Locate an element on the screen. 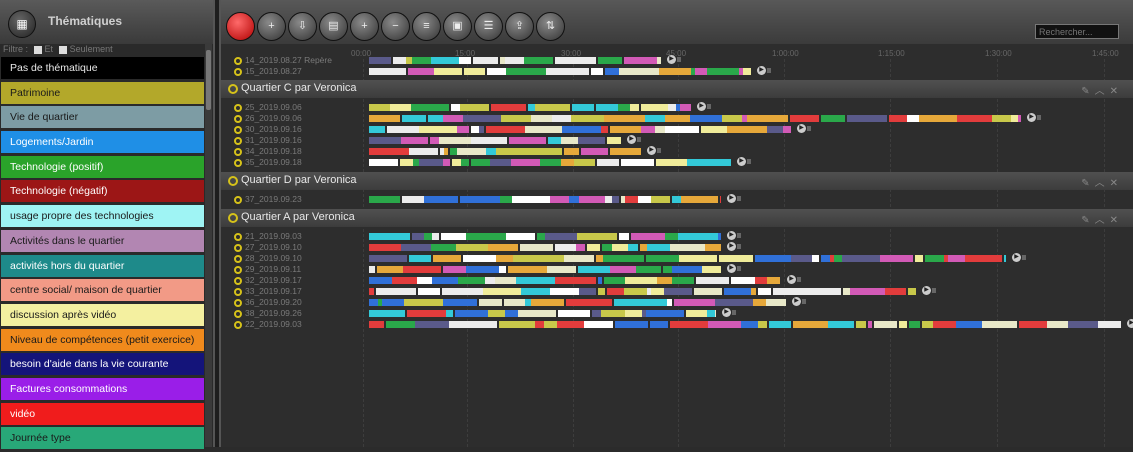 Image resolution: width=1133 pixels, height=452 pixels. recording-row: 37_2019.09.23 ▶ is located at coordinates (677, 199).